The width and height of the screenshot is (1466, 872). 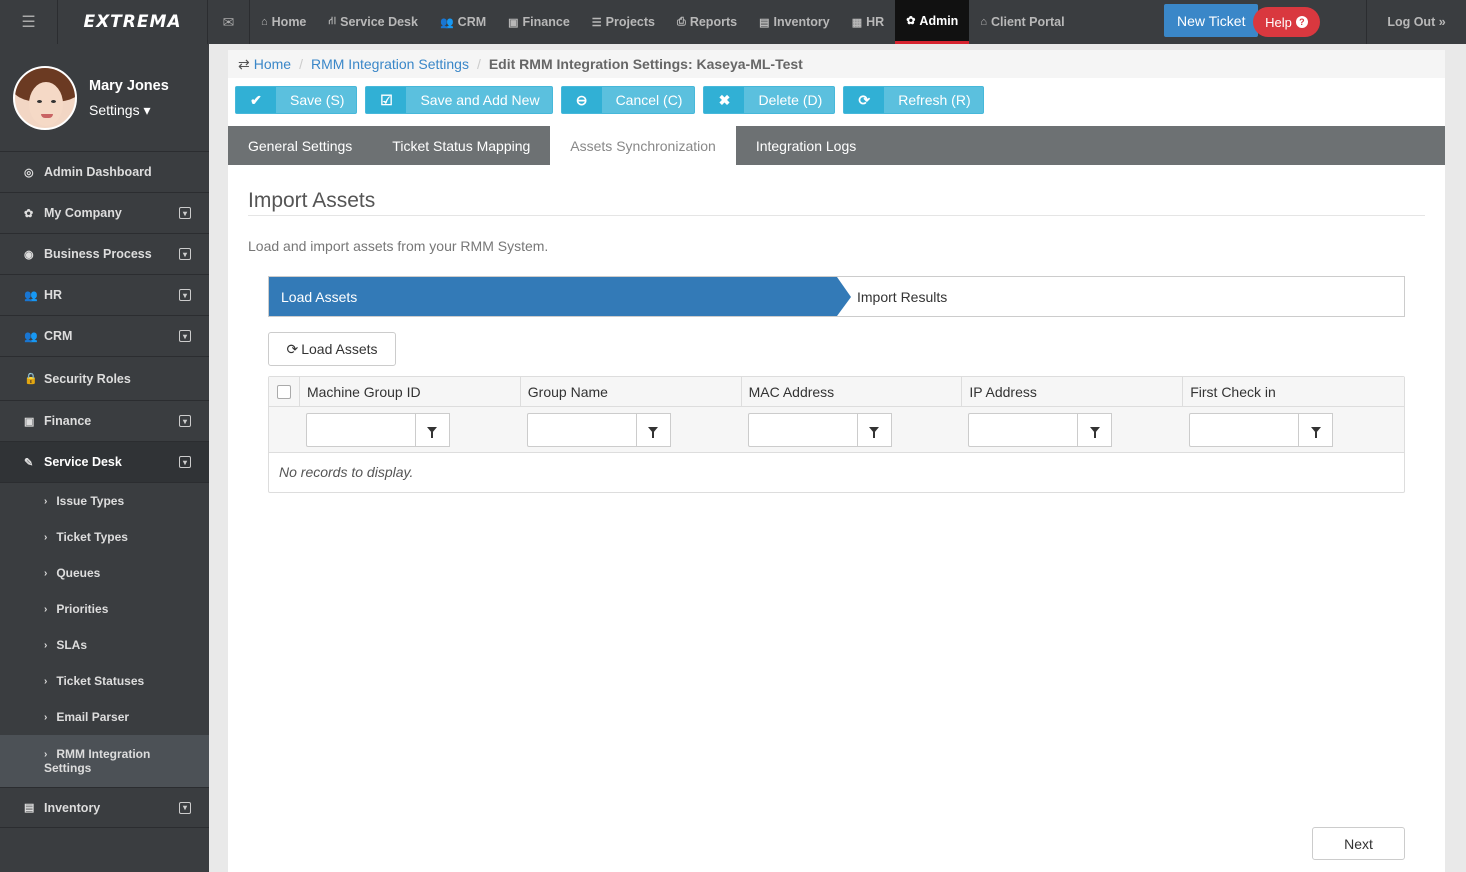 What do you see at coordinates (104, 254) in the screenshot?
I see `sidebar-item-business-process: ◉ Business Process ▾` at bounding box center [104, 254].